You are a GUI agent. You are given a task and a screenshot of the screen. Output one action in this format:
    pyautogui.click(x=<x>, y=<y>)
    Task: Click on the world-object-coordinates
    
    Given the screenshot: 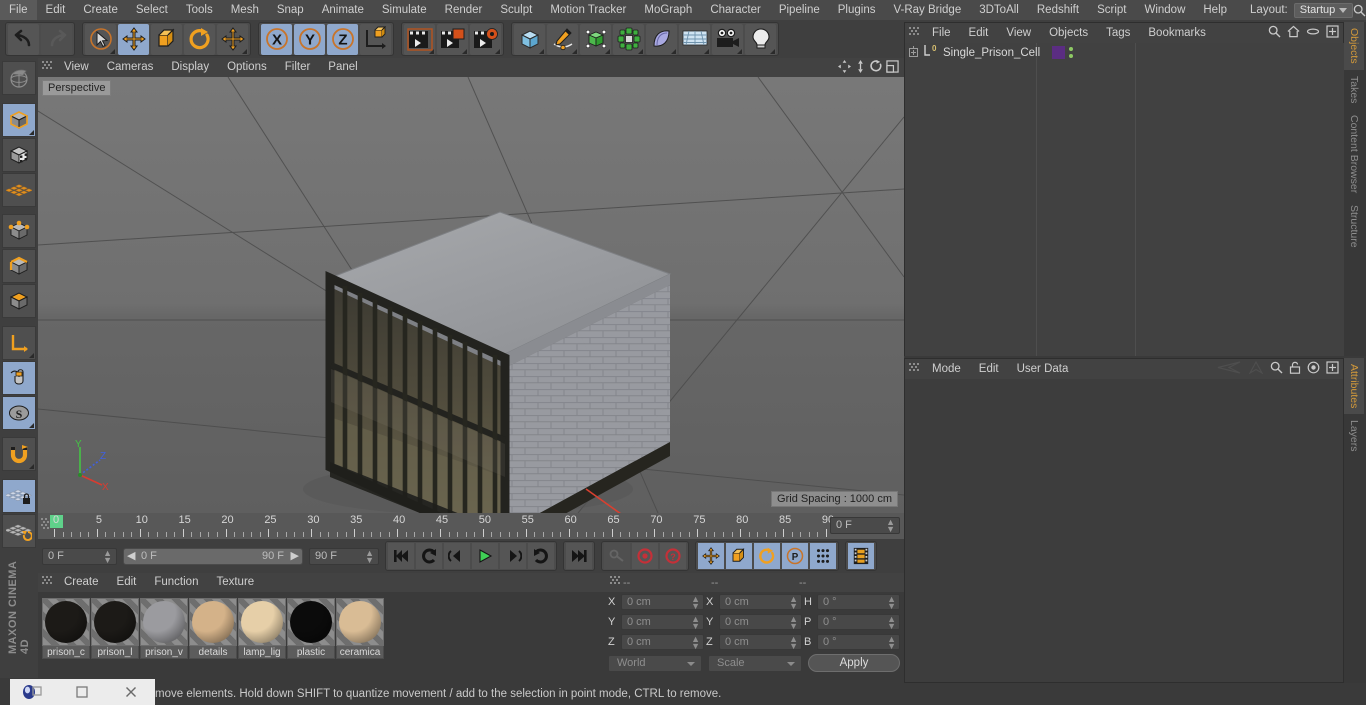 What is the action you would take?
    pyautogui.click(x=375, y=39)
    